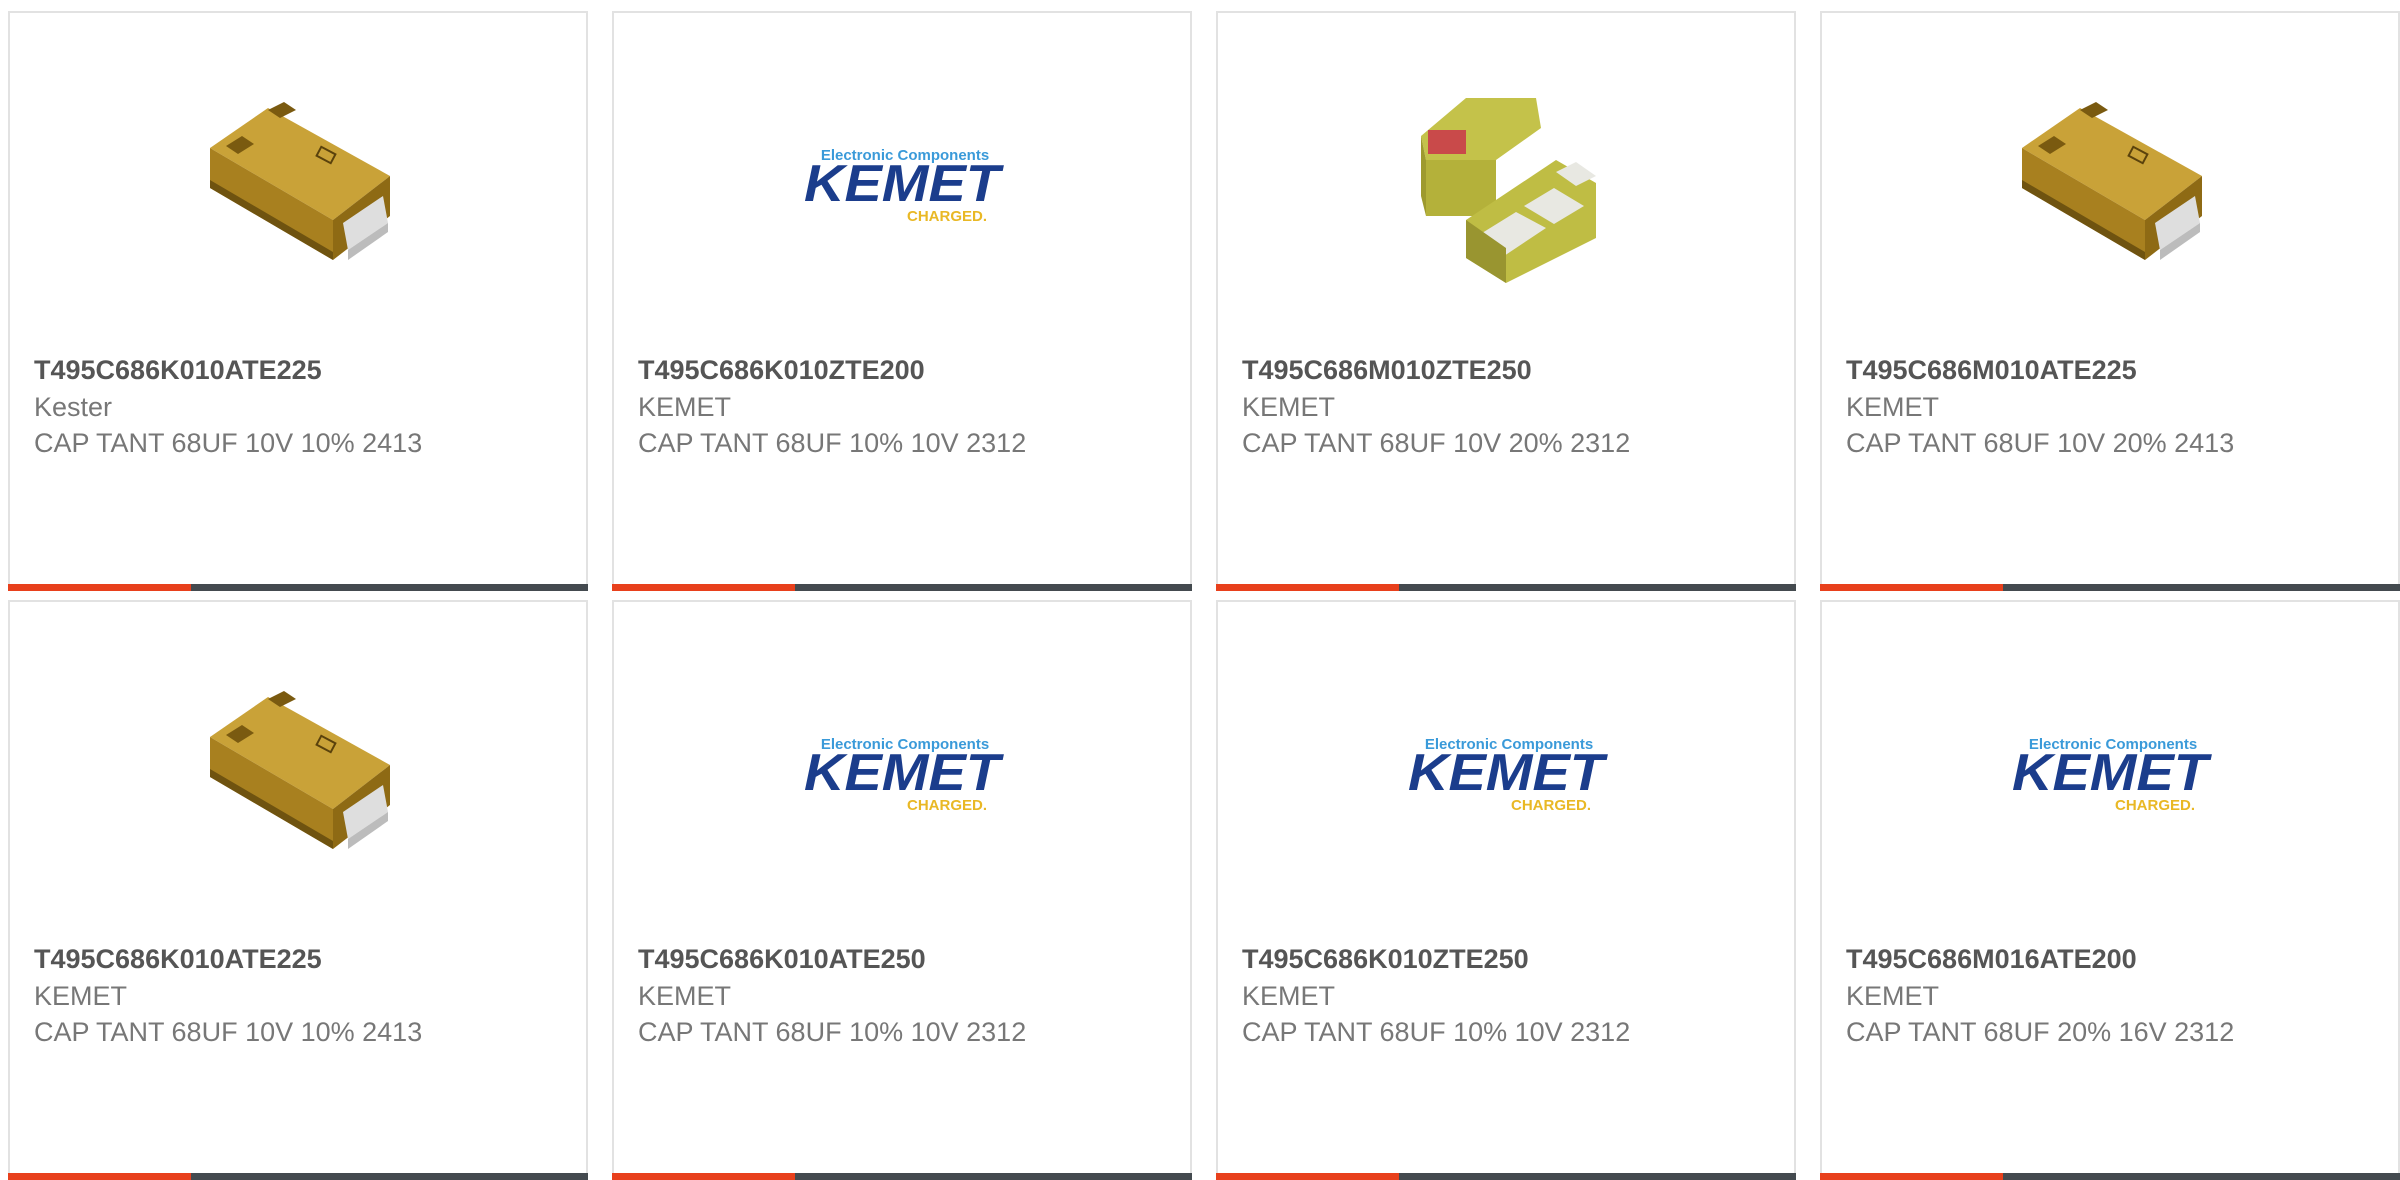 The image size is (2400, 1180). What do you see at coordinates (1436, 443) in the screenshot?
I see `product-description: CAP TANT 68UF 10V 20% 2312` at bounding box center [1436, 443].